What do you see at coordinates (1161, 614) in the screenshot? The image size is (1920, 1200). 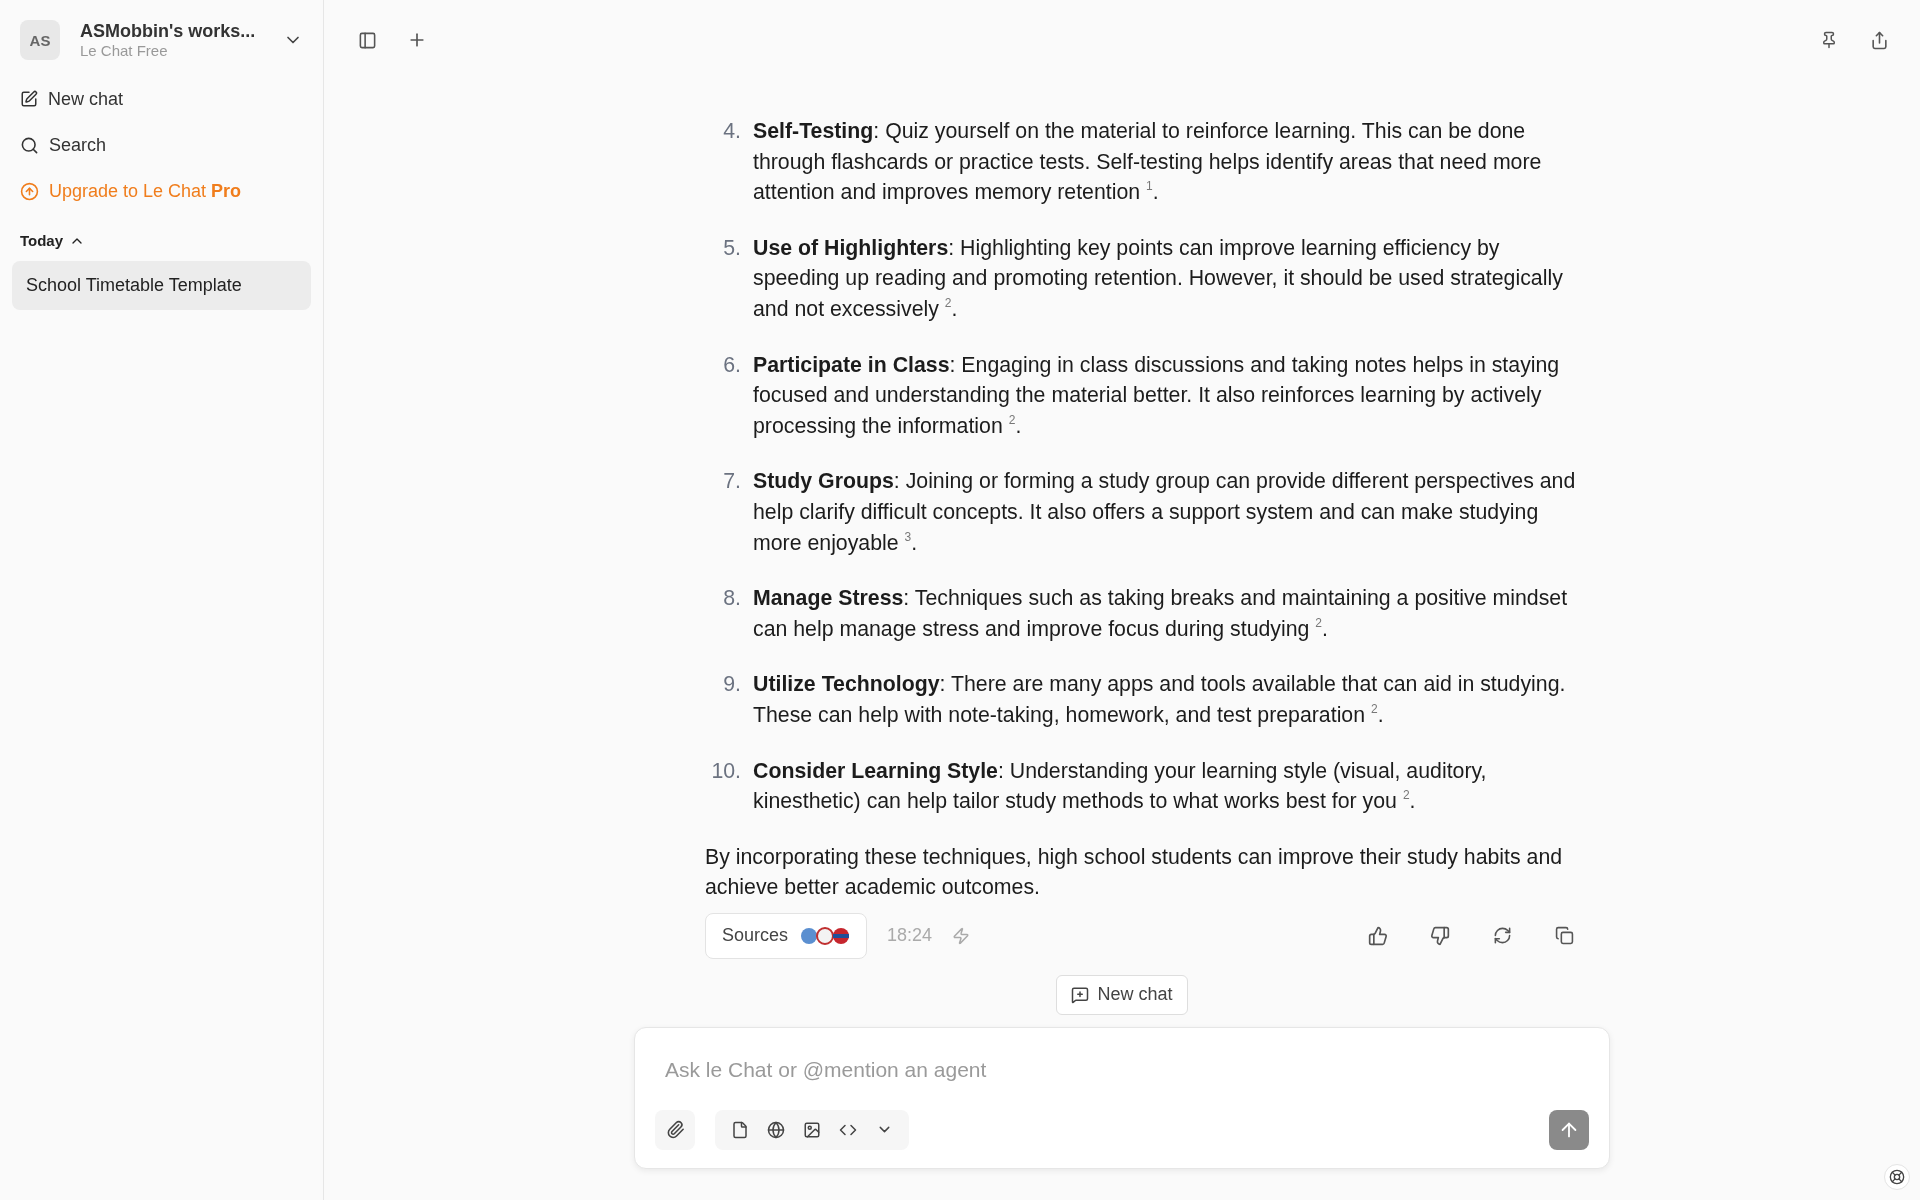 I see `list-item-text: Manage Stress: Techniques such as taking breaks and maintaining a positive mindset can help manage stress and improve focus during studying $^{2}$.` at bounding box center [1161, 614].